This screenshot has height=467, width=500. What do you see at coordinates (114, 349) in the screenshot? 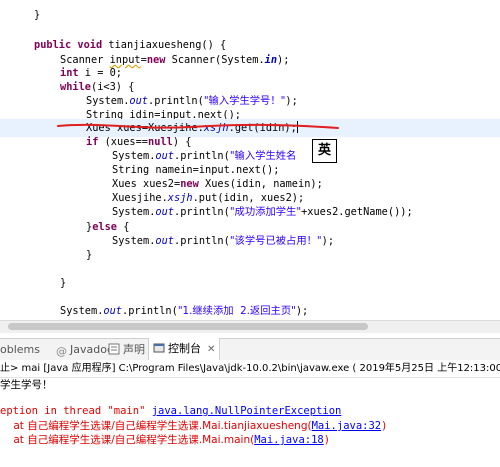
I see `declaration-icon` at bounding box center [114, 349].